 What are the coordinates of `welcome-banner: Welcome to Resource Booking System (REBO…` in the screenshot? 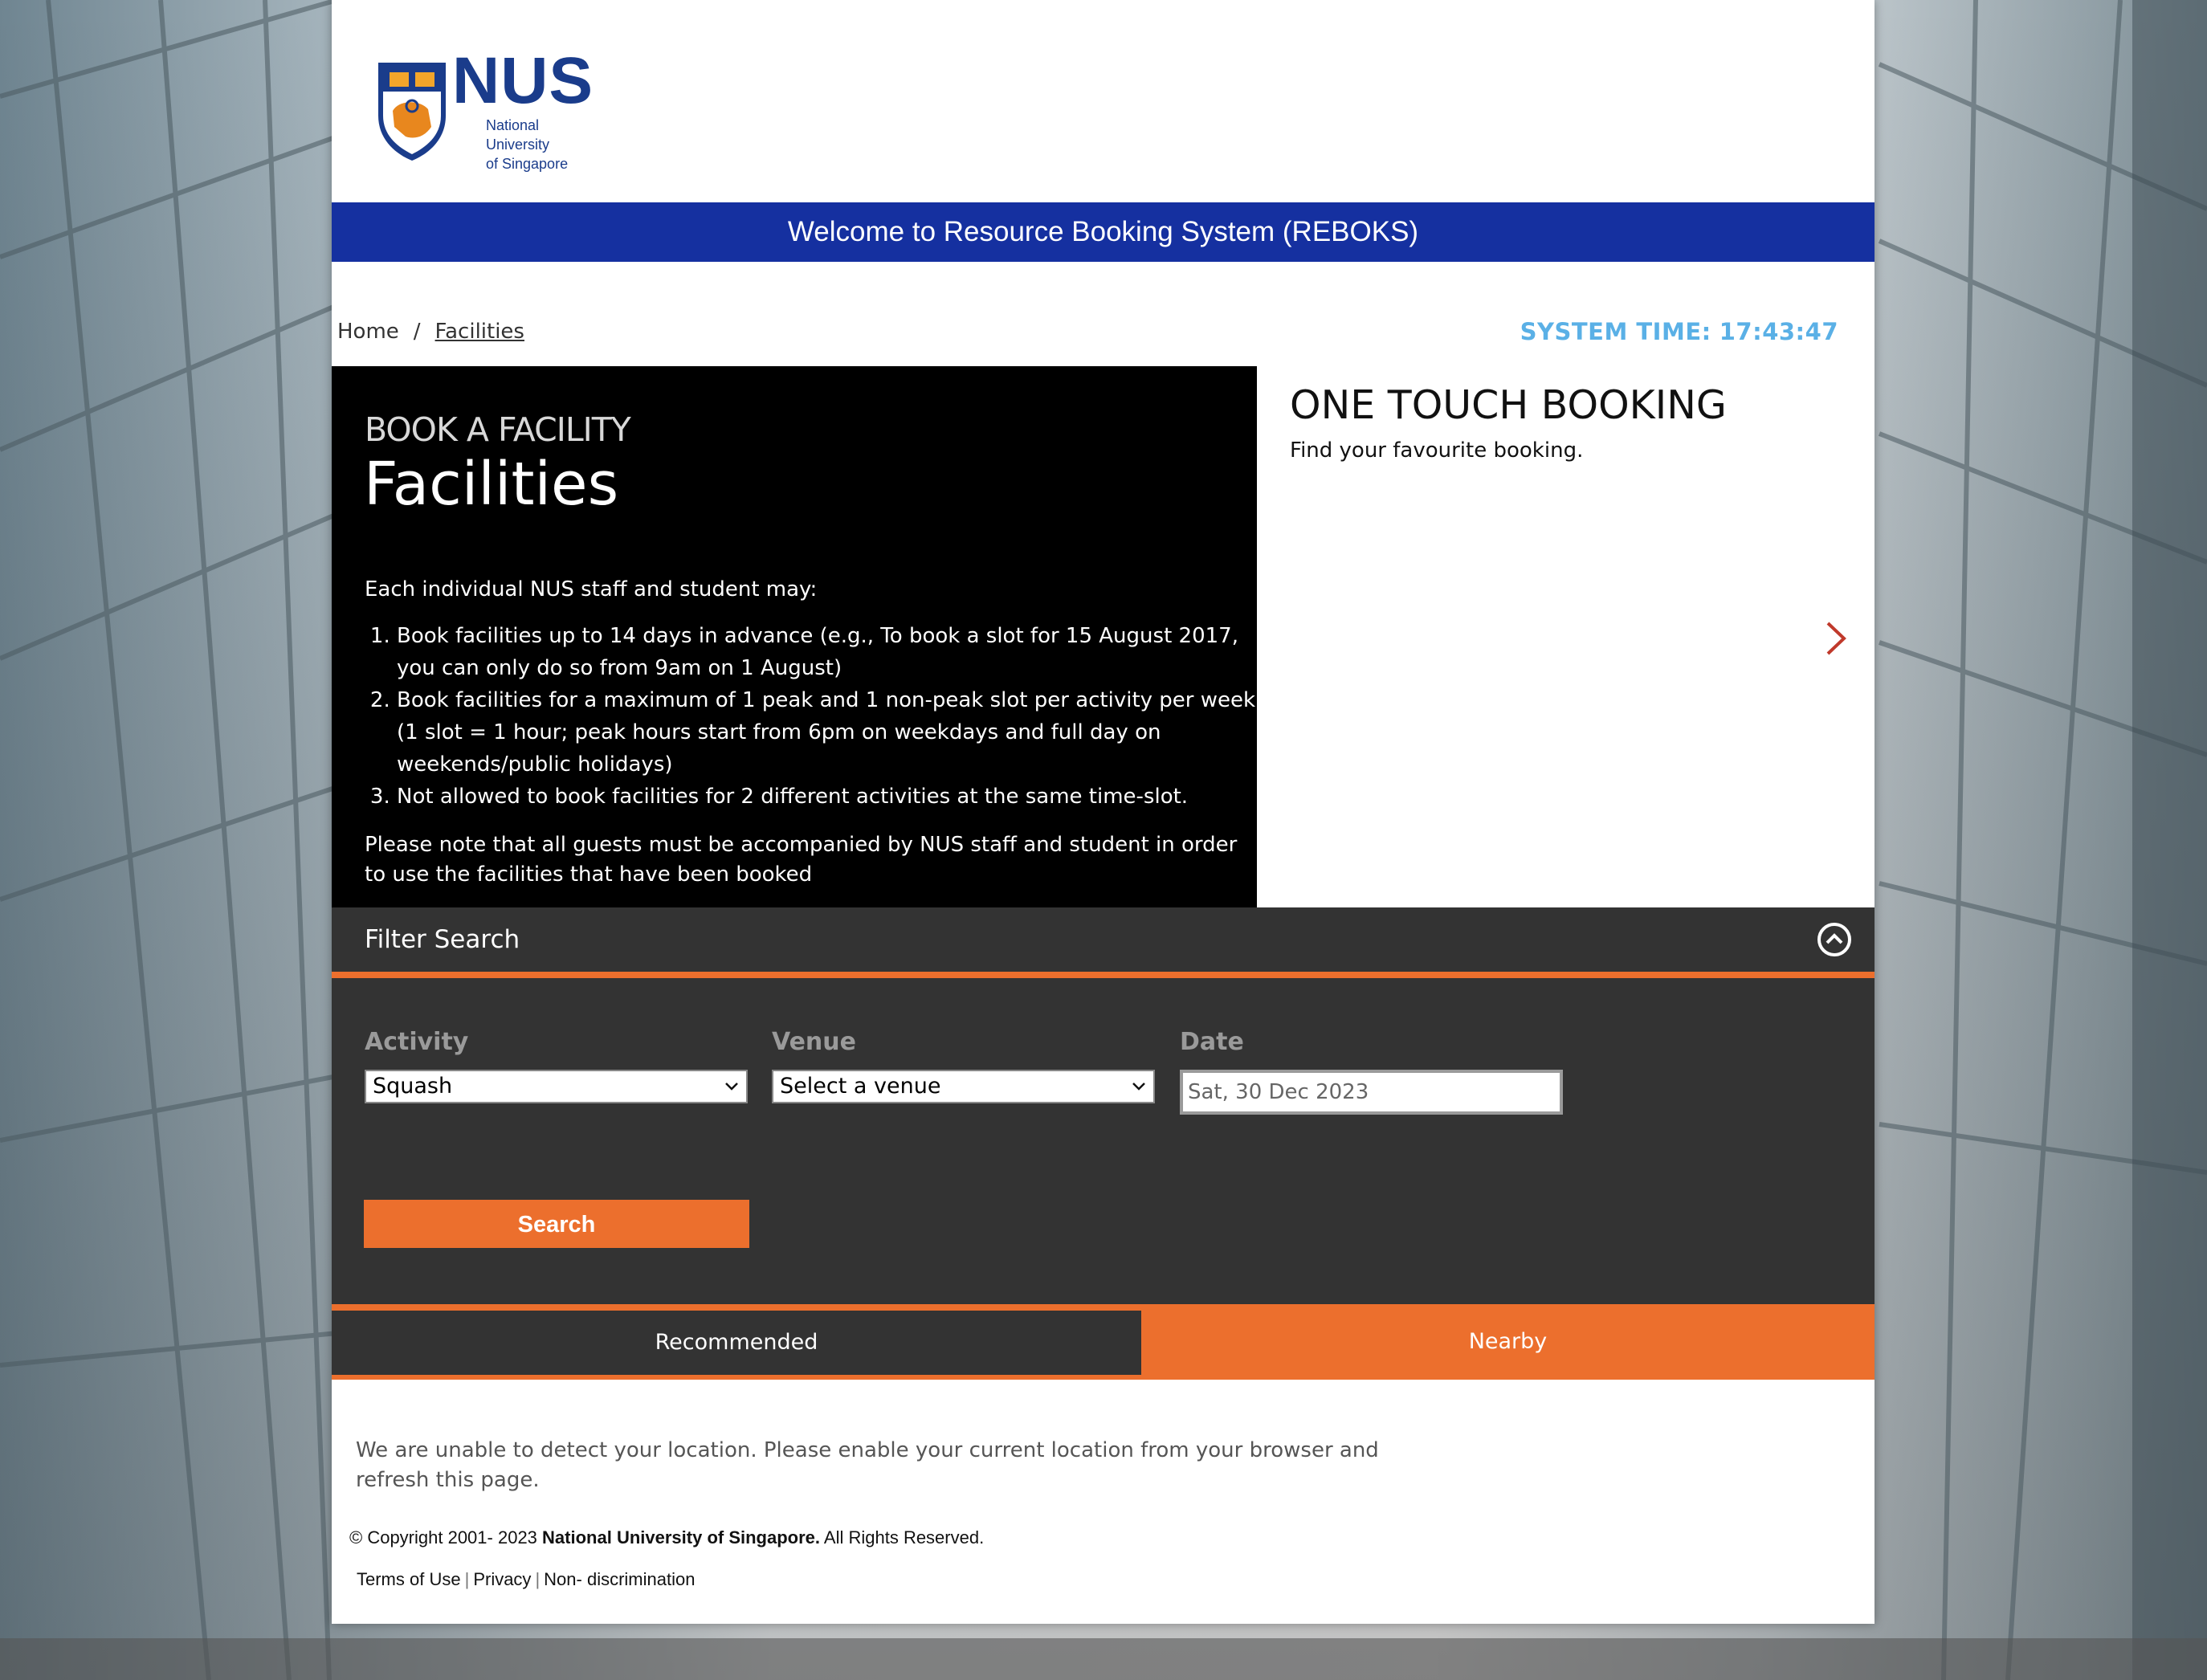 It's located at (1103, 232).